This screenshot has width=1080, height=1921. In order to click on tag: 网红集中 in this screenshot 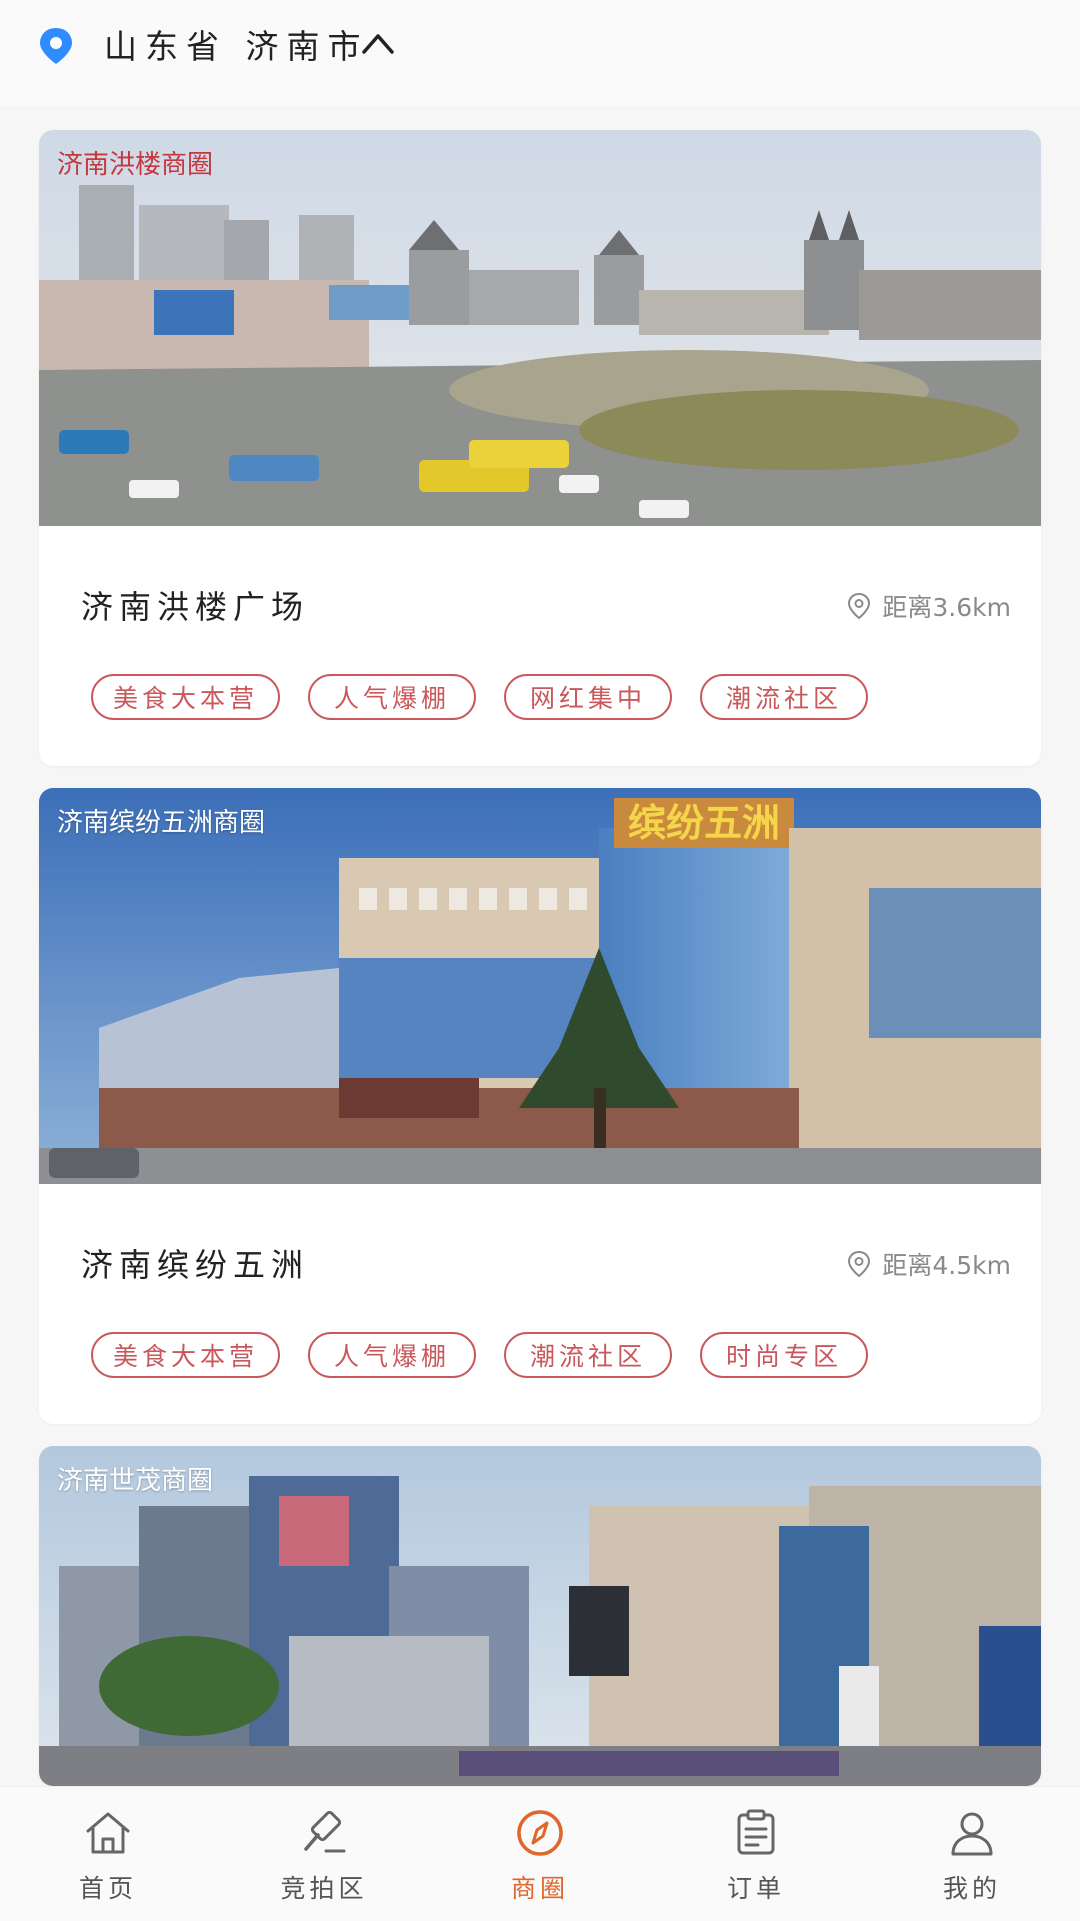, I will do `click(588, 697)`.